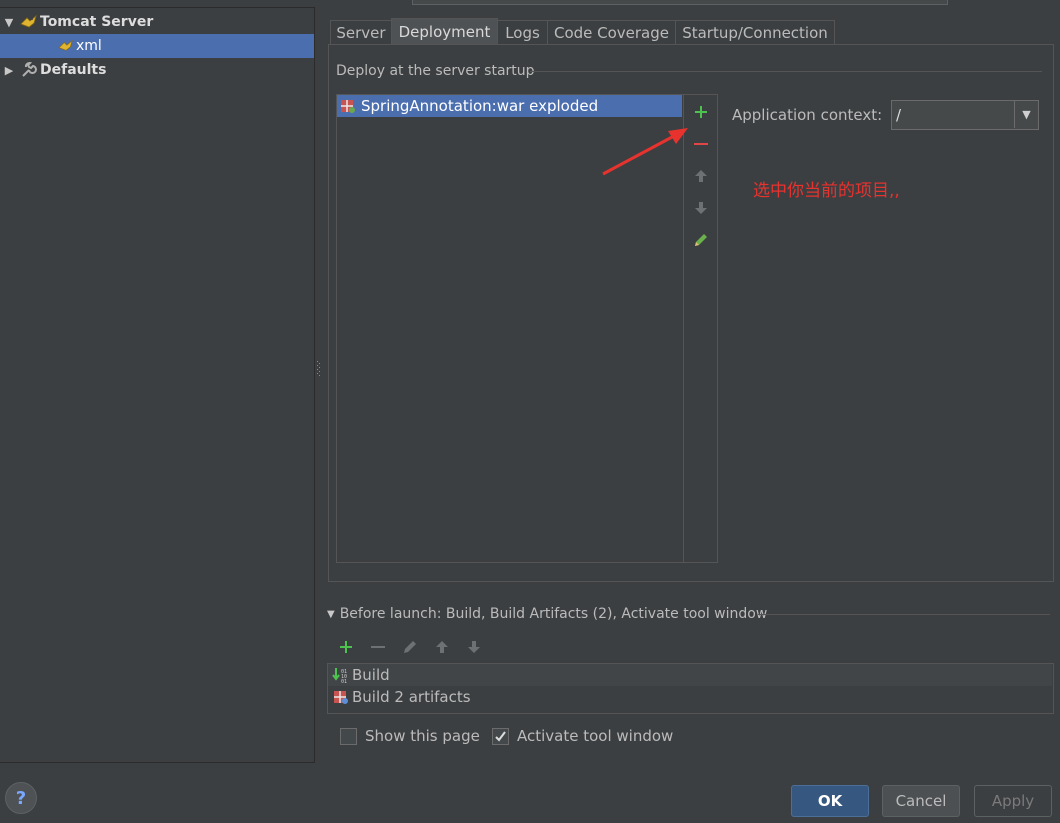 The image size is (1060, 823). What do you see at coordinates (807, 115) in the screenshot?
I see `application-context-label: Application context:` at bounding box center [807, 115].